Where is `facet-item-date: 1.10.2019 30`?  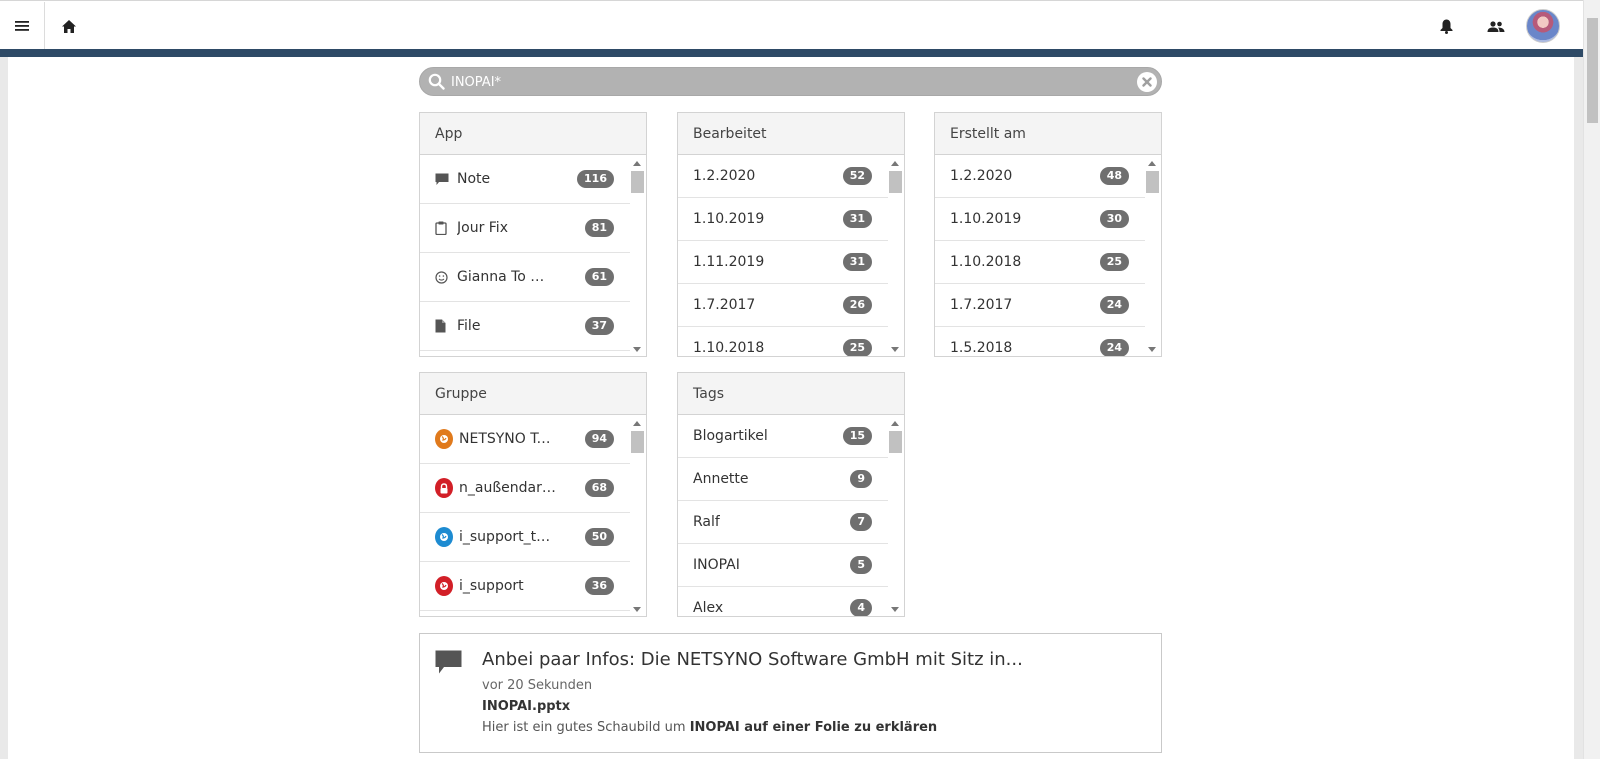
facet-item-date: 1.10.2019 30 is located at coordinates (1040, 219).